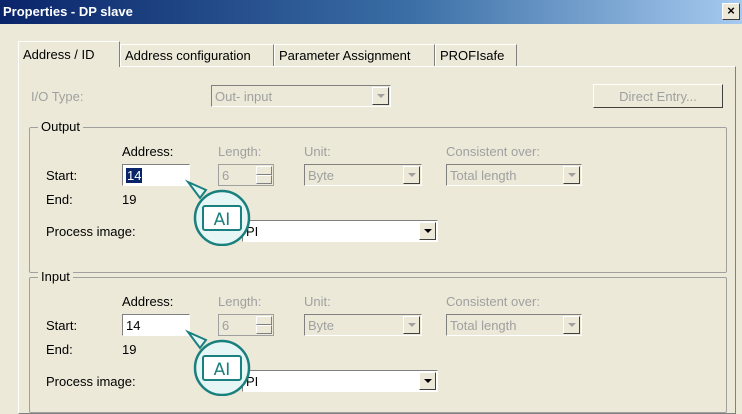  What do you see at coordinates (68, 11) in the screenshot?
I see `window-title: Properties - DP slave` at bounding box center [68, 11].